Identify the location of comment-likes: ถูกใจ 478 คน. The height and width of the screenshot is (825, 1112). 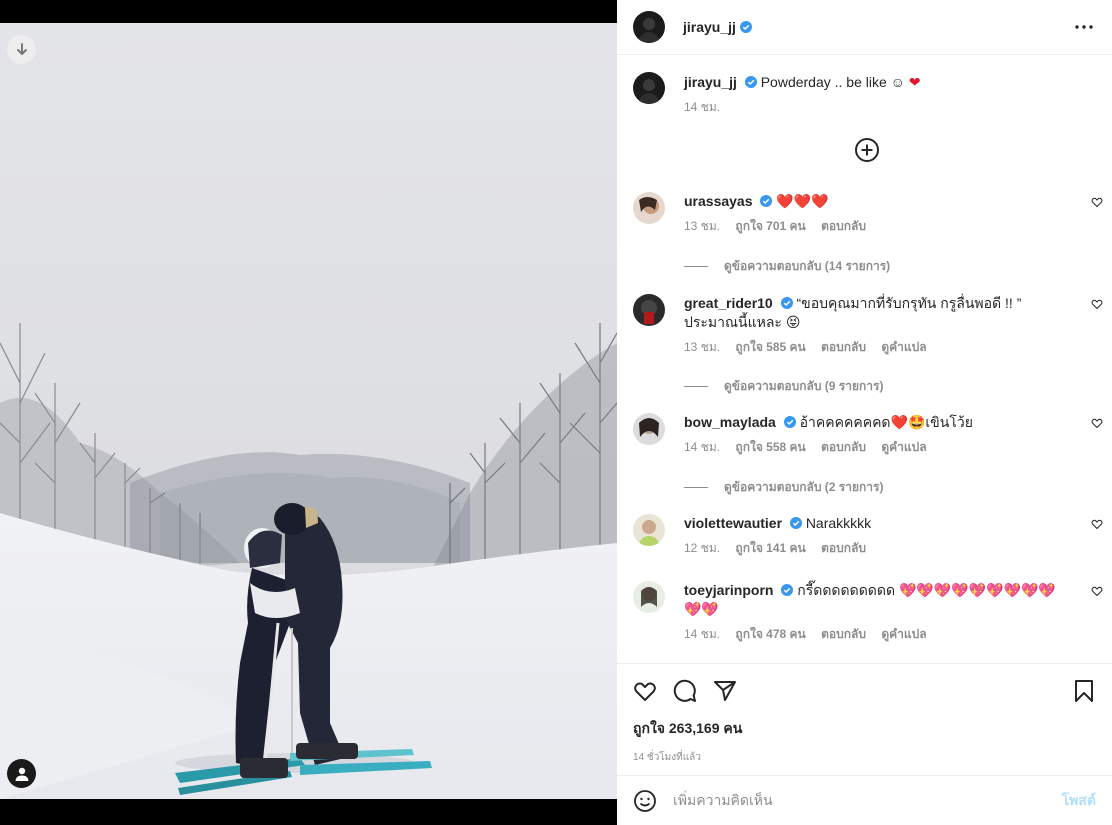
(770, 634).